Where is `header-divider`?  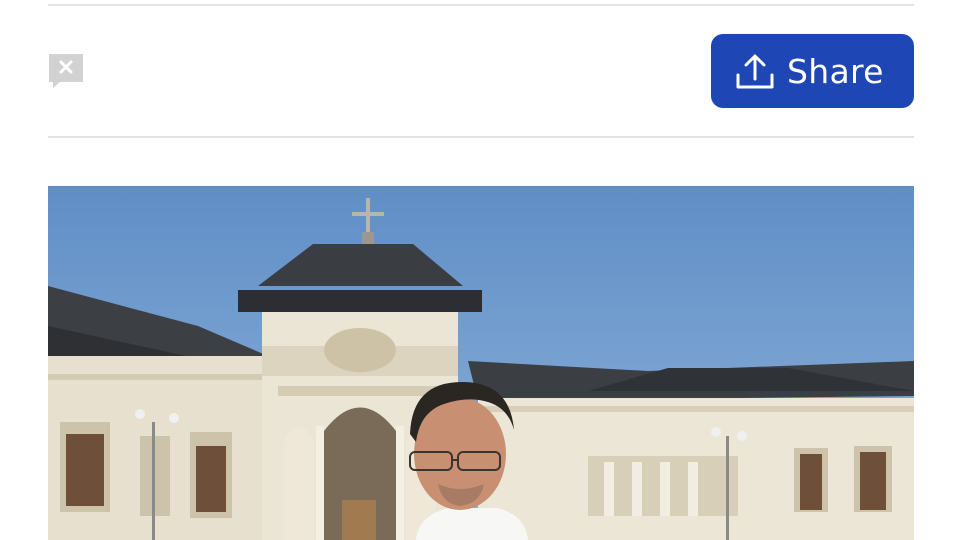 header-divider is located at coordinates (481, 137).